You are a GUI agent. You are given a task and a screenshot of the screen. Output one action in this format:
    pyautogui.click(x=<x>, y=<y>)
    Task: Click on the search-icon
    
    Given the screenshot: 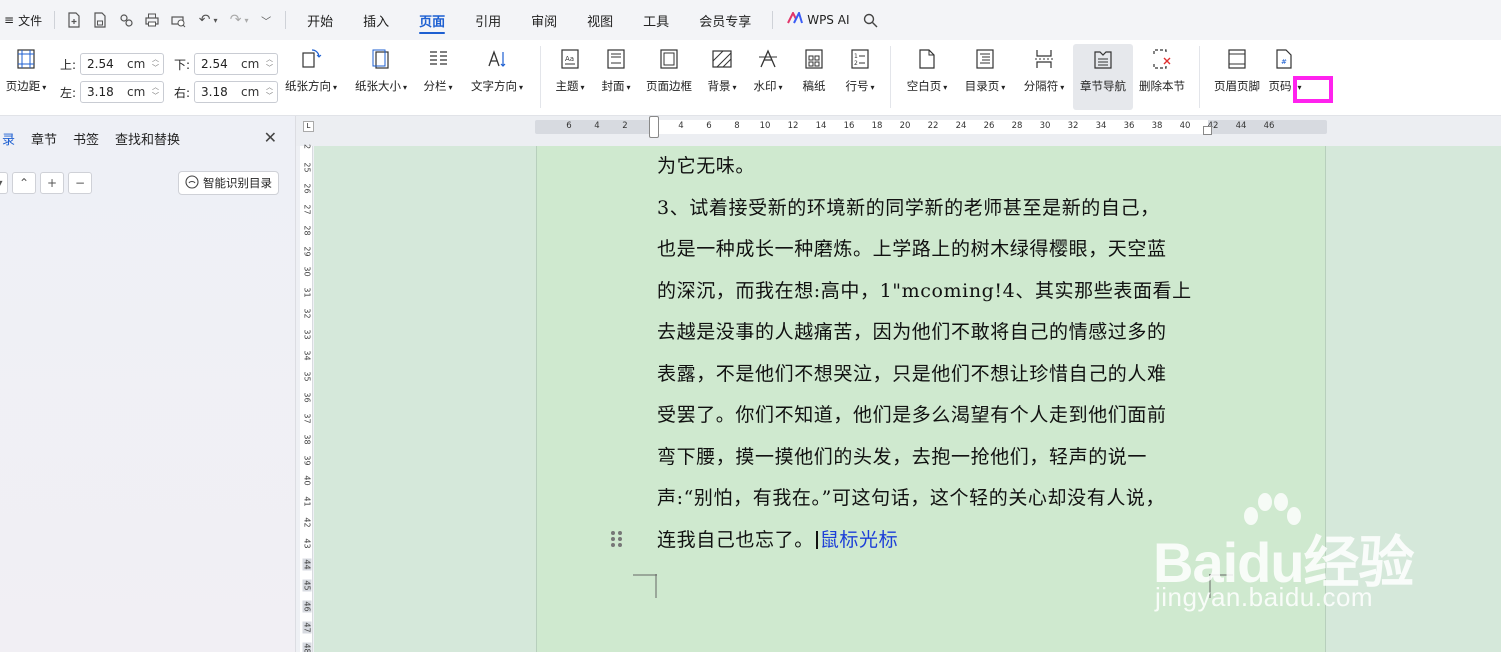 What is the action you would take?
    pyautogui.click(x=870, y=20)
    